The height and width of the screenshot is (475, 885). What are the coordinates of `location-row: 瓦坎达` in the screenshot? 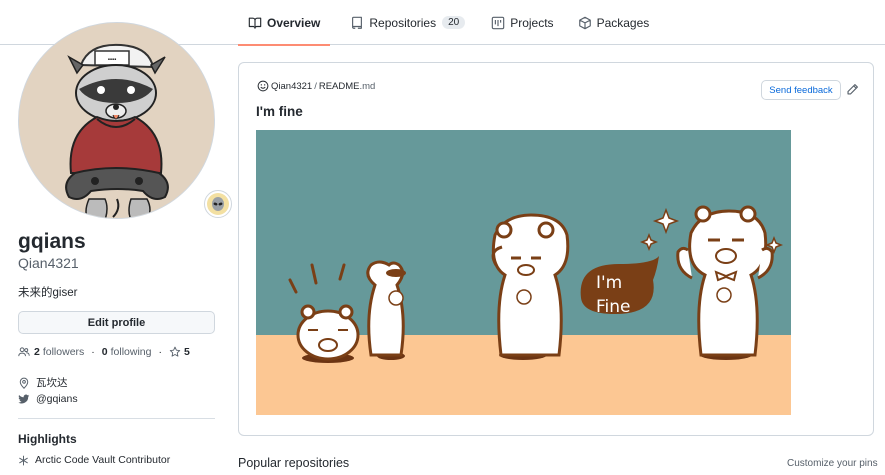 It's located at (43, 382).